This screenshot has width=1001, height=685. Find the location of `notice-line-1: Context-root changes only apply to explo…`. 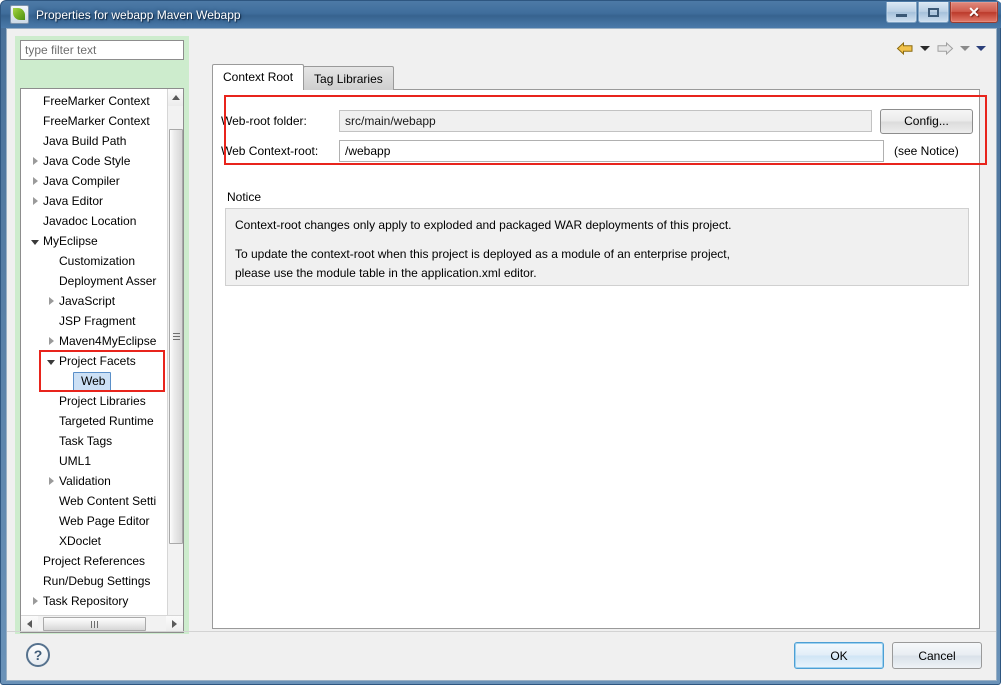

notice-line-1: Context-root changes only apply to explo… is located at coordinates (483, 225).